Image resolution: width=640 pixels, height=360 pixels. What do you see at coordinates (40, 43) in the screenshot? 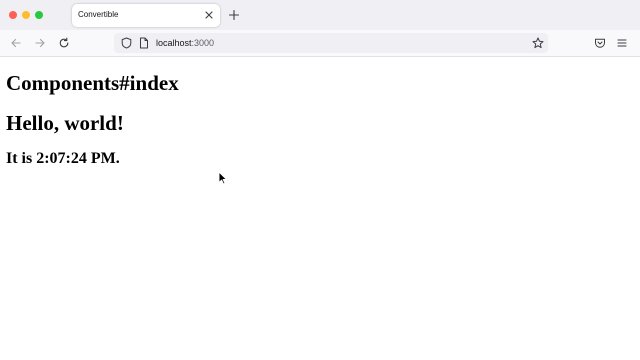
I see `forward-arrow-icon` at bounding box center [40, 43].